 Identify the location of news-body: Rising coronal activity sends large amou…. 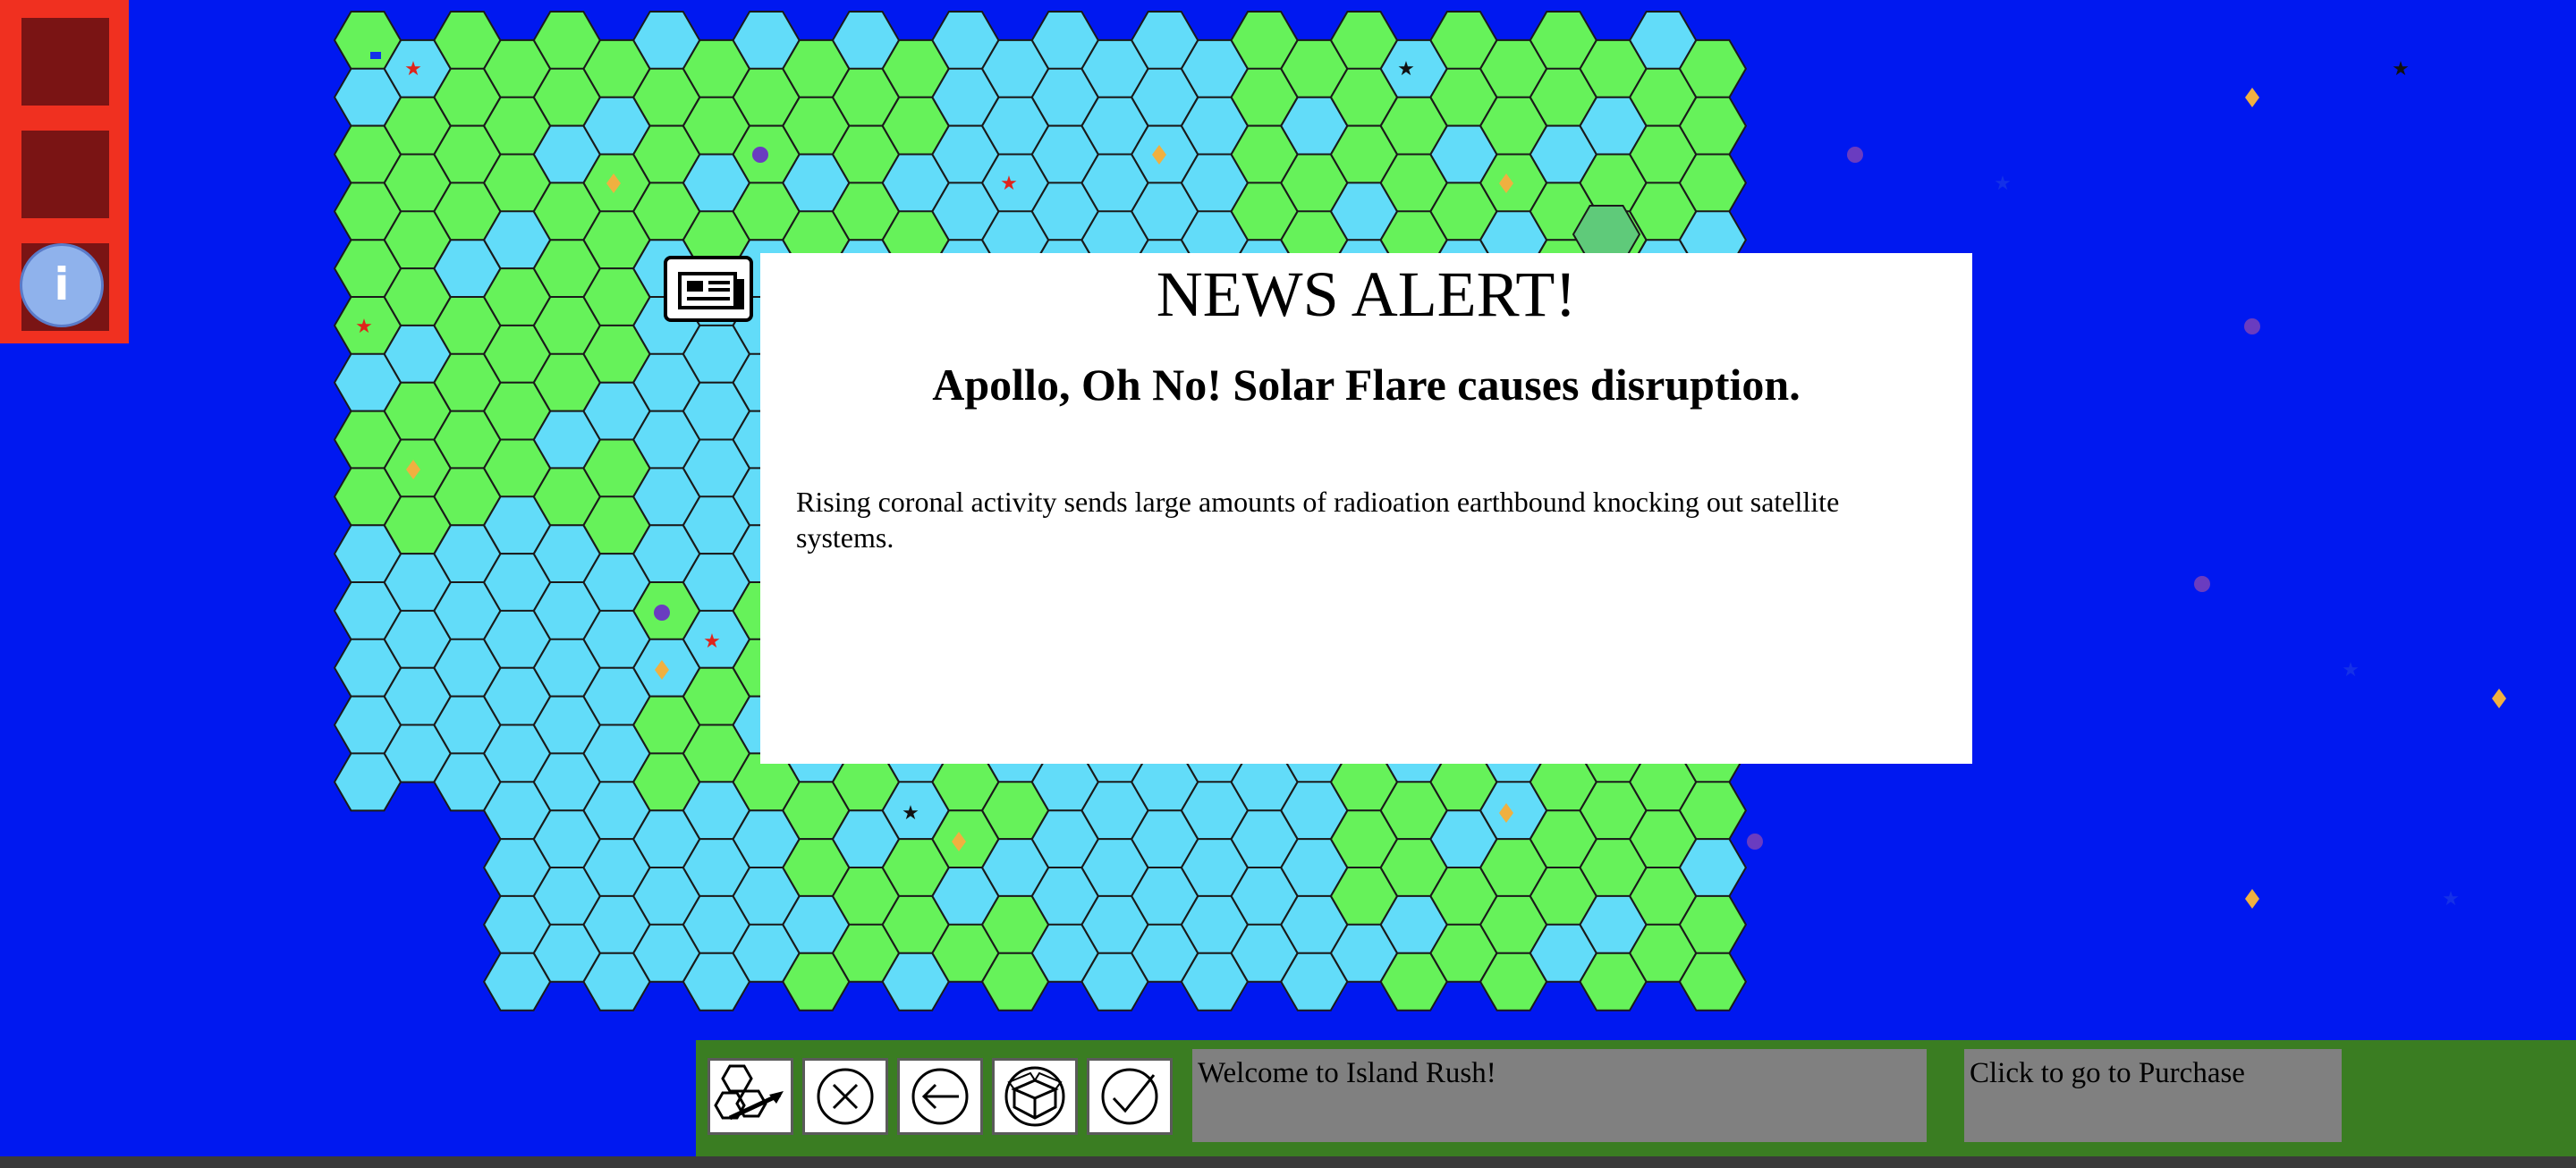
(1318, 520).